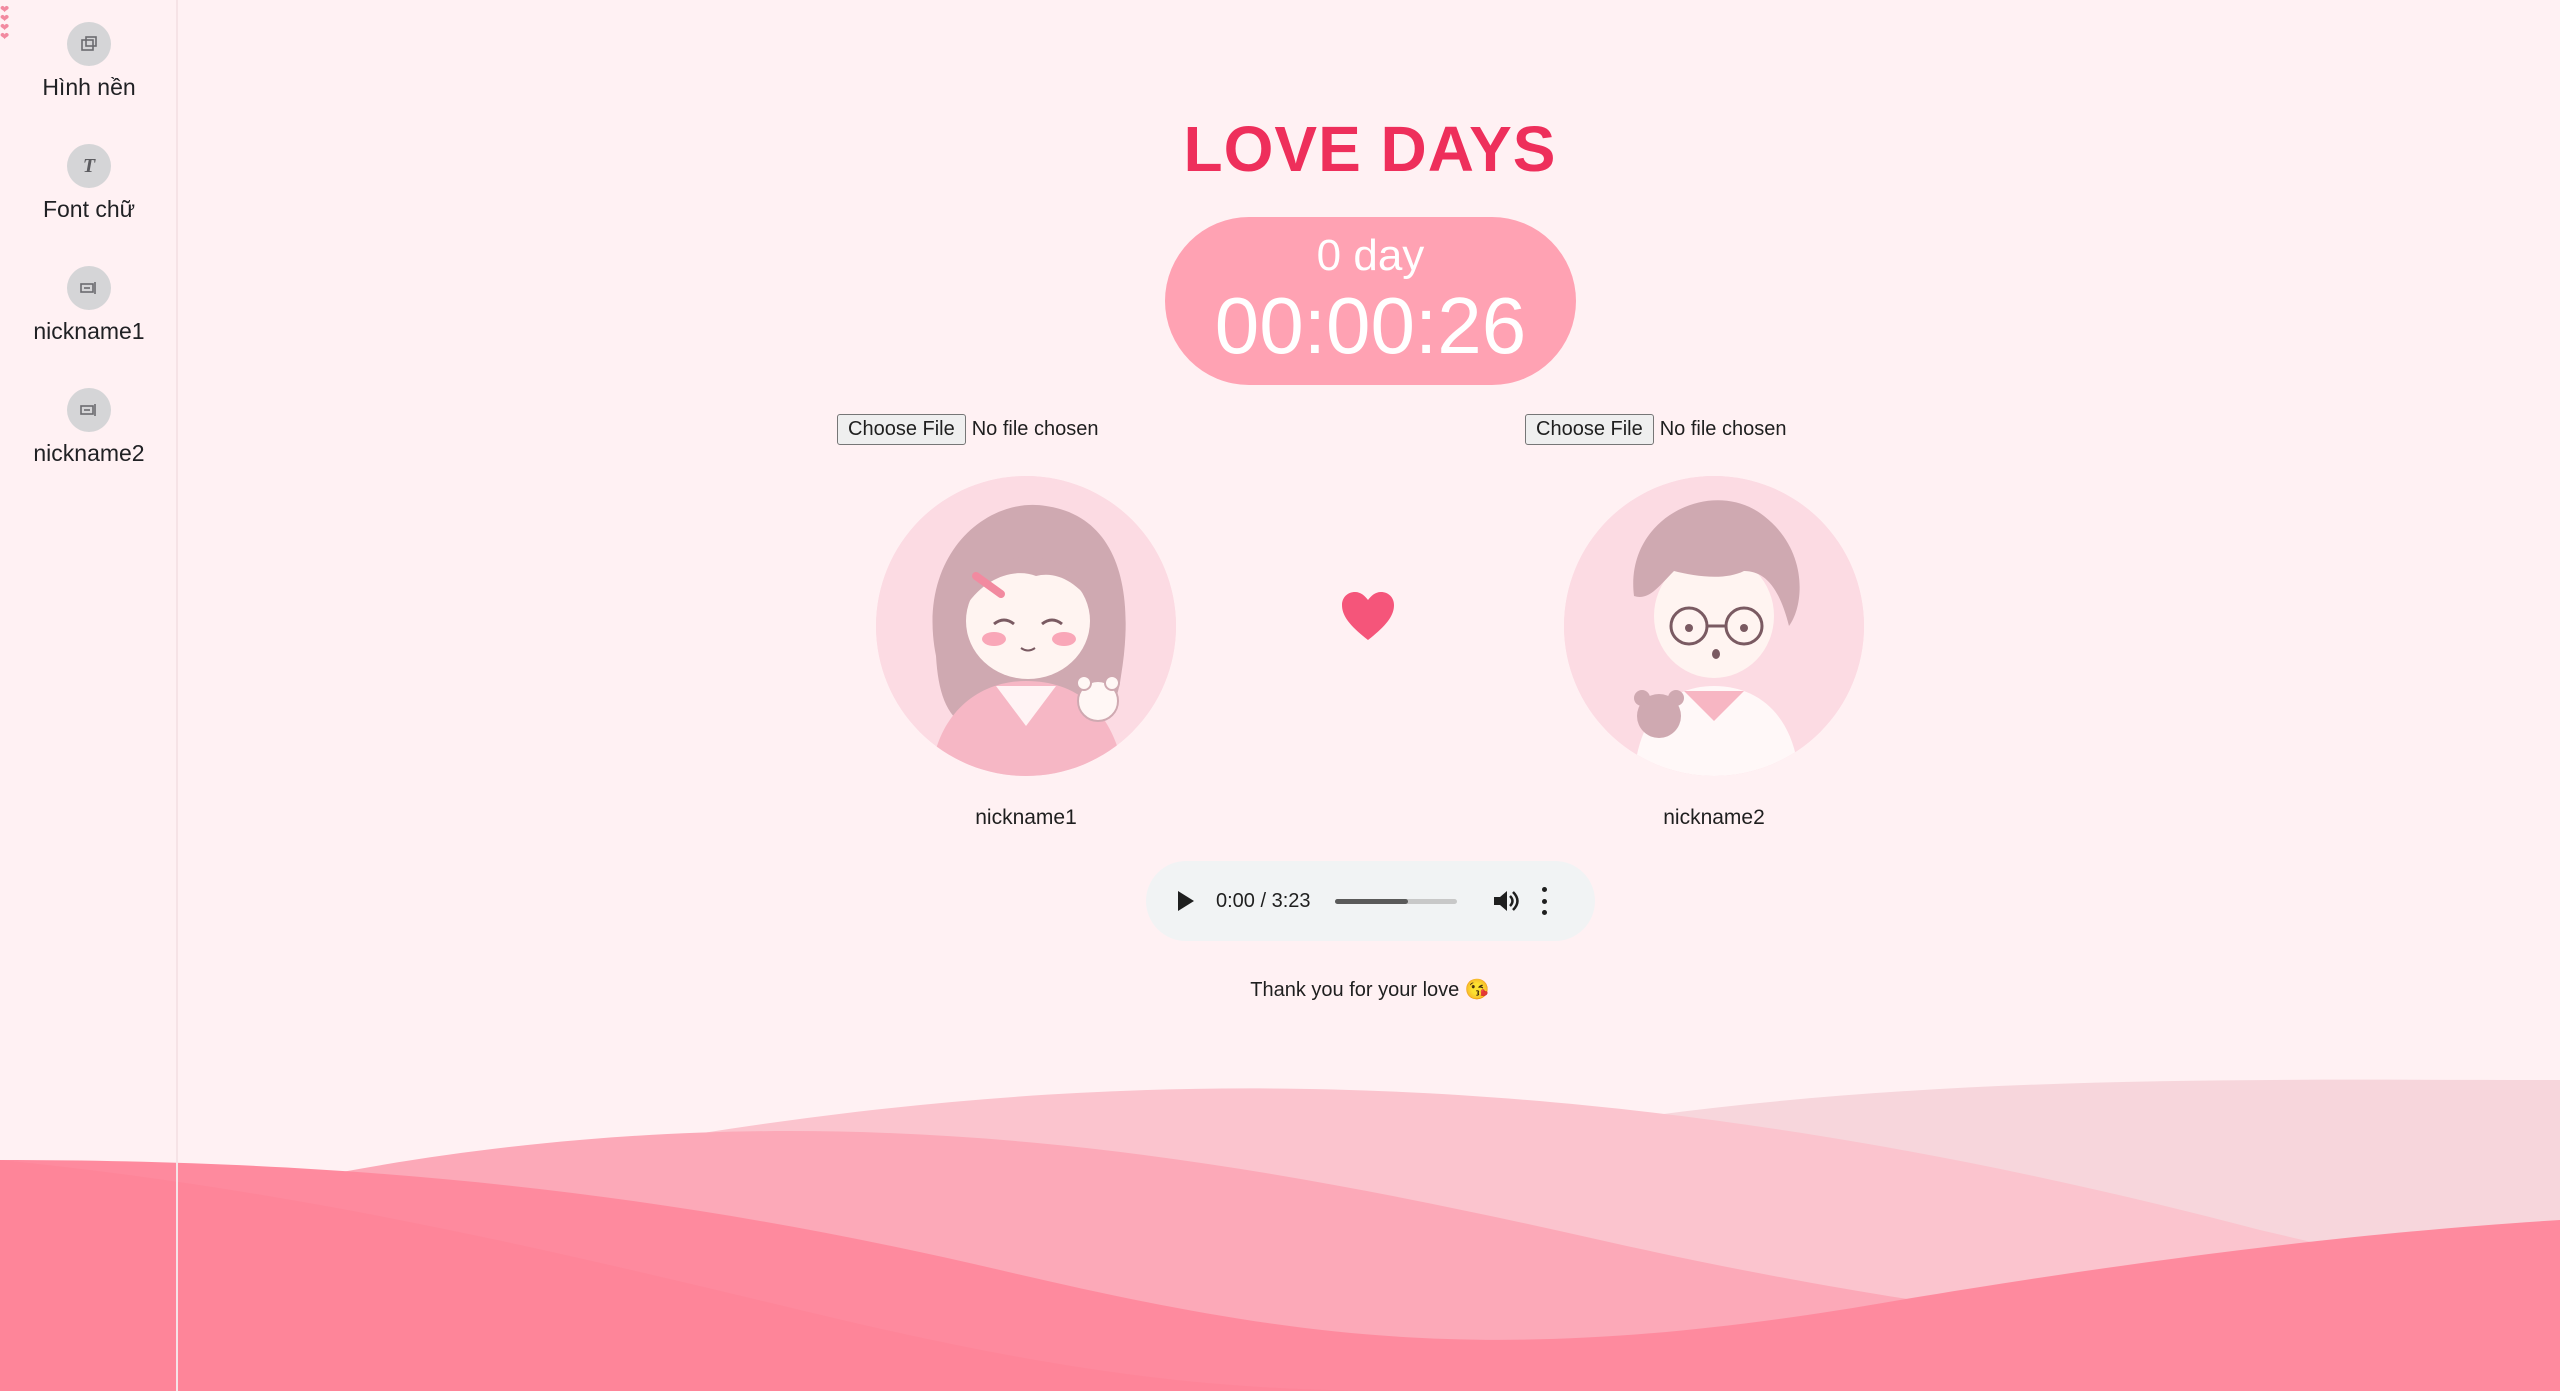 Image resolution: width=2560 pixels, height=1391 pixels. Describe the element at coordinates (967, 429) in the screenshot. I see `file-input-person1: Choose File No file chosen` at that location.